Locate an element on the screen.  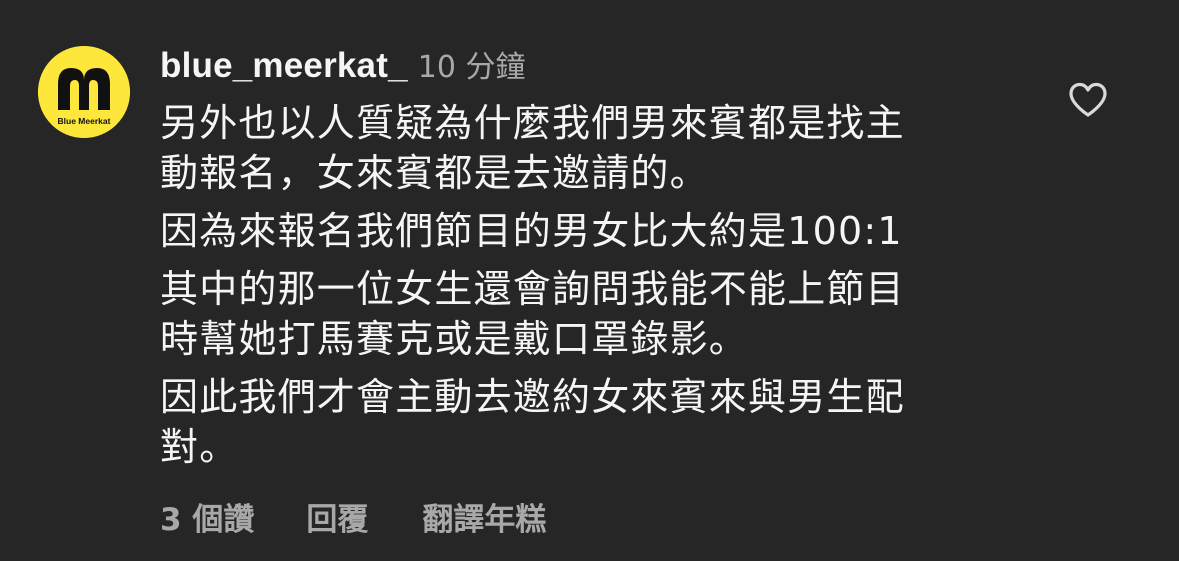
like-button is located at coordinates (1088, 100).